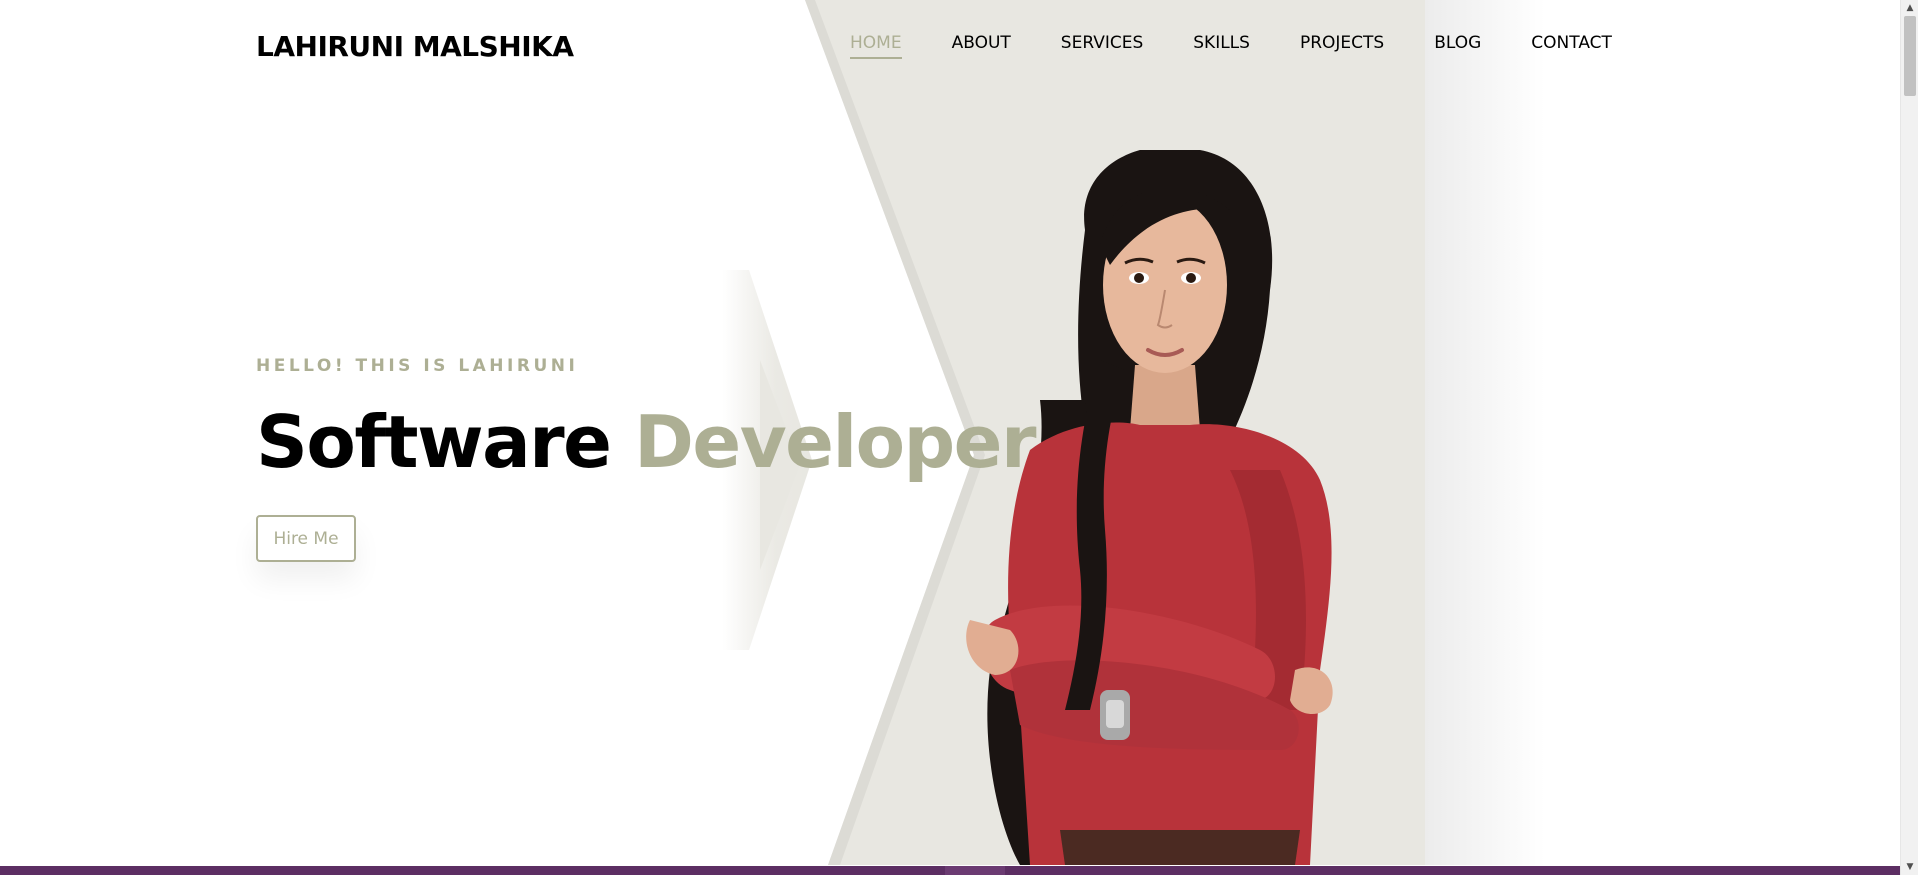 This screenshot has height=875, width=1918. Describe the element at coordinates (1457, 46) in the screenshot. I see `nav-item-blog: BLOG` at that location.